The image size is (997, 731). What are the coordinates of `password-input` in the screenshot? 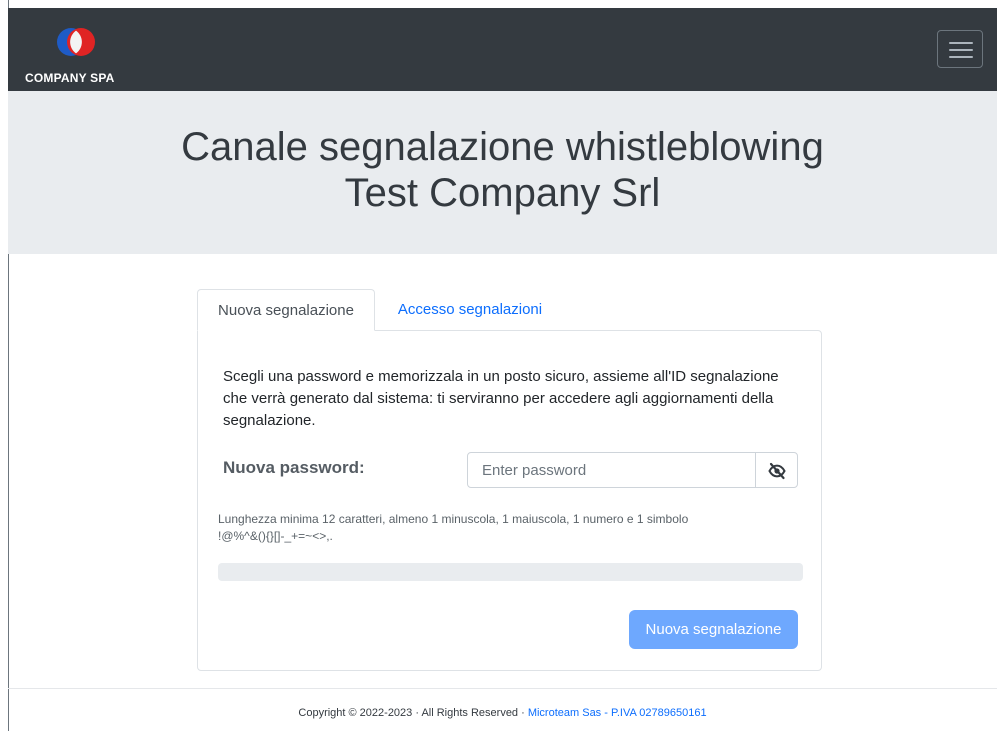 It's located at (611, 470).